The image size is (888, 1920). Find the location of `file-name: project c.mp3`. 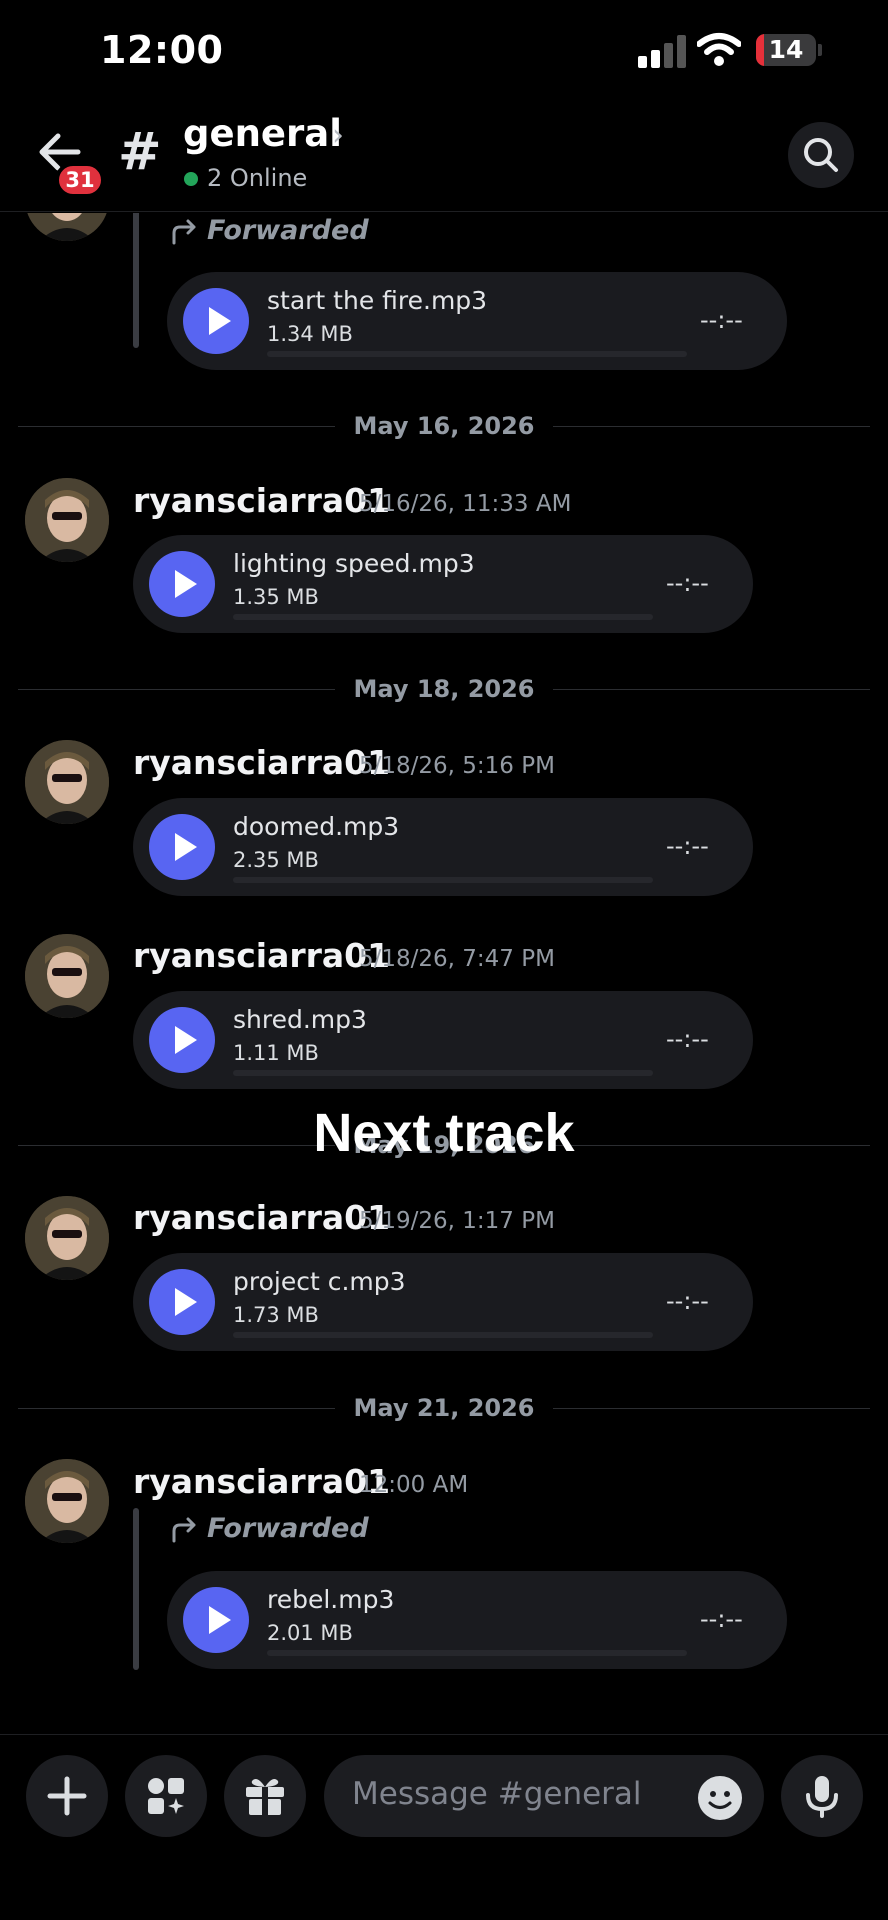

file-name: project c.mp3 is located at coordinates (319, 1281).